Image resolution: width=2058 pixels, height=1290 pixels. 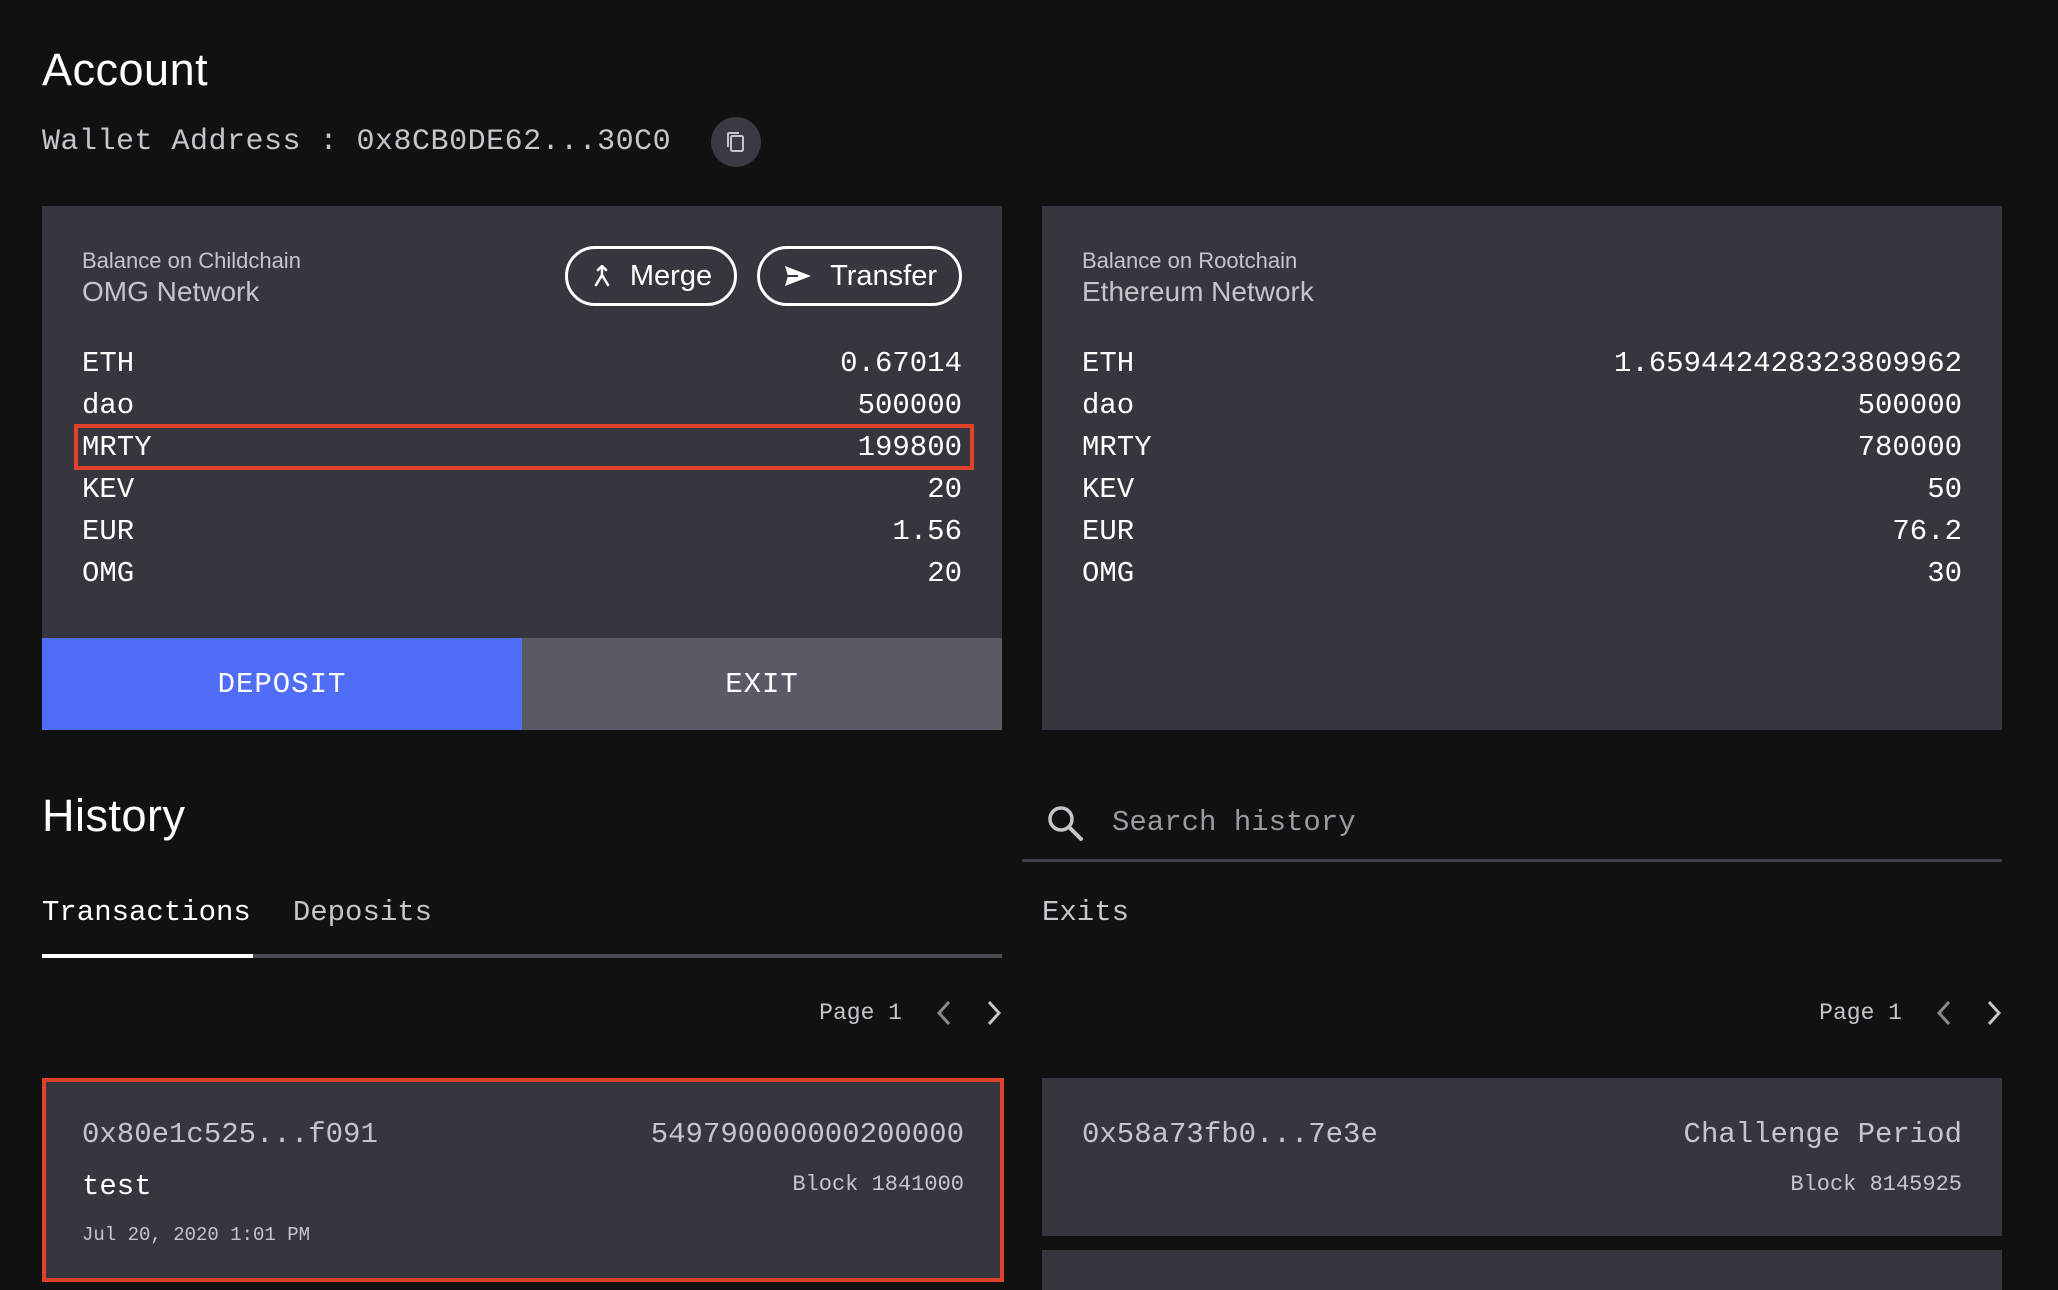 I want to click on childchain-header: Balance on Childchain OMG Network, so click(x=191, y=278).